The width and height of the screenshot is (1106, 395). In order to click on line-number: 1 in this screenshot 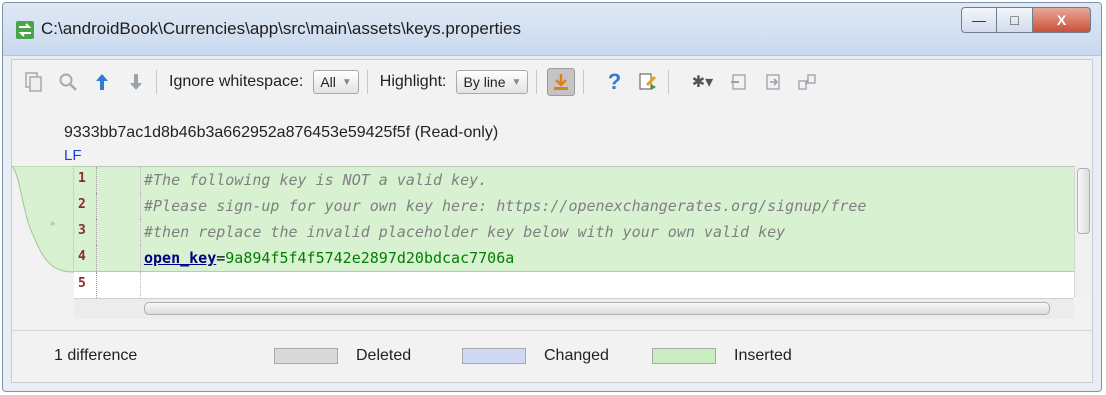, I will do `click(82, 178)`.